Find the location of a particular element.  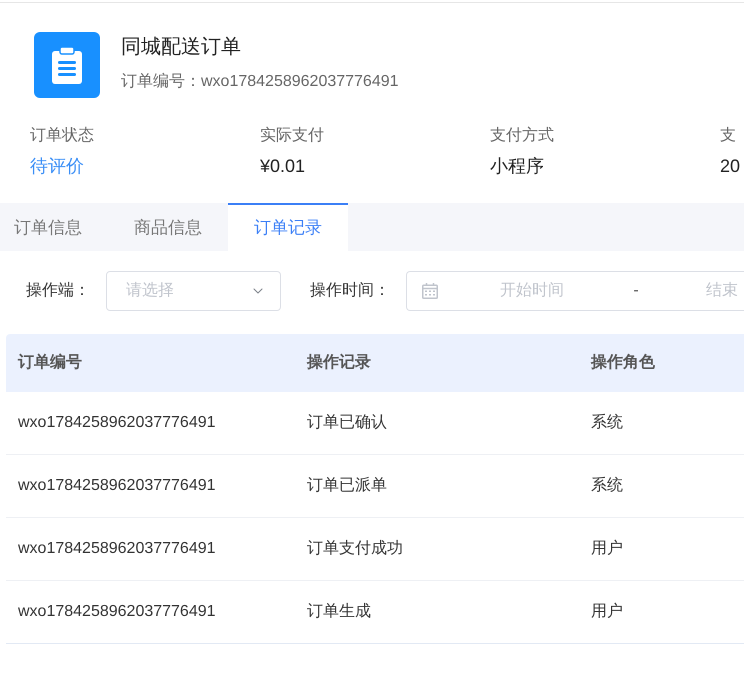

table-cell: 订单支付成功 is located at coordinates (355, 548).